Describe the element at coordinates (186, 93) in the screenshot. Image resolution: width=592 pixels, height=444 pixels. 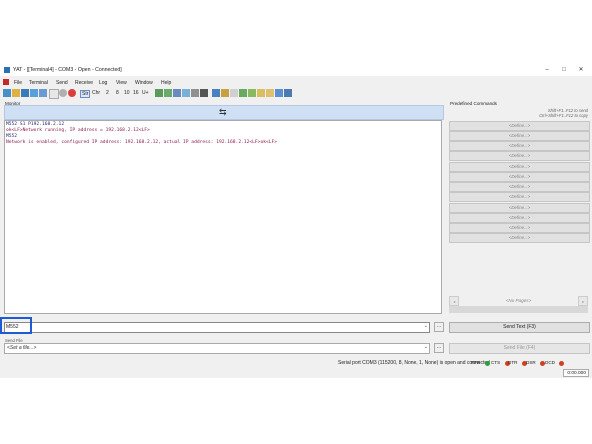
I see `show-direction-icon` at that location.